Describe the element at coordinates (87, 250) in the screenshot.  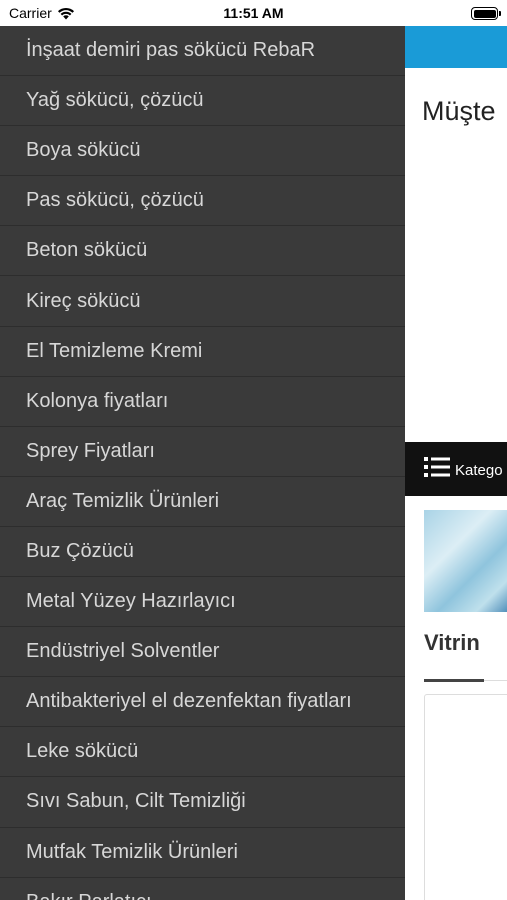
I see `menu-item-label: Beton sökücü` at that location.